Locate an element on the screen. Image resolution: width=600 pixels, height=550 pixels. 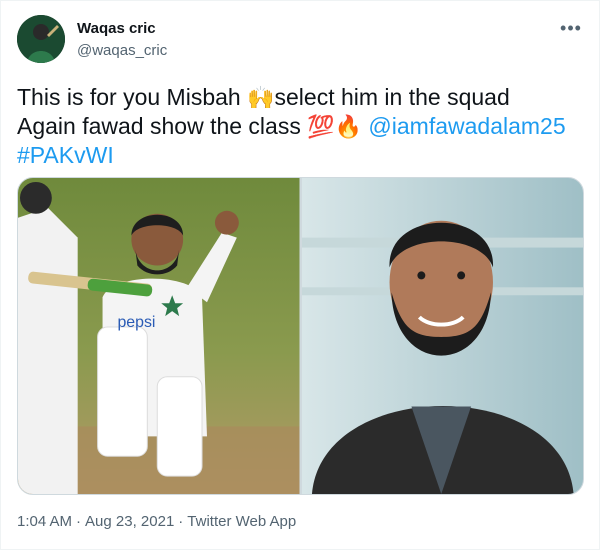
avatar is located at coordinates (41, 39).